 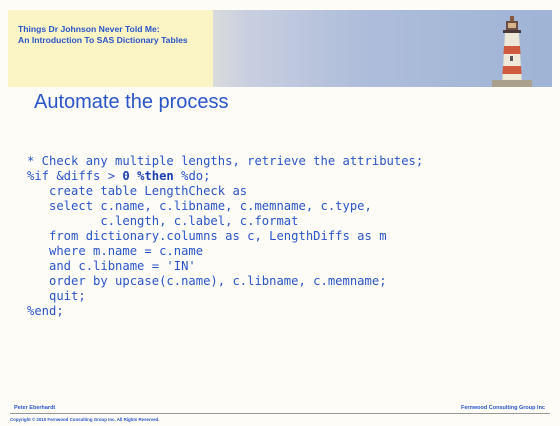 I want to click on code-line: quit;, so click(x=56, y=296).